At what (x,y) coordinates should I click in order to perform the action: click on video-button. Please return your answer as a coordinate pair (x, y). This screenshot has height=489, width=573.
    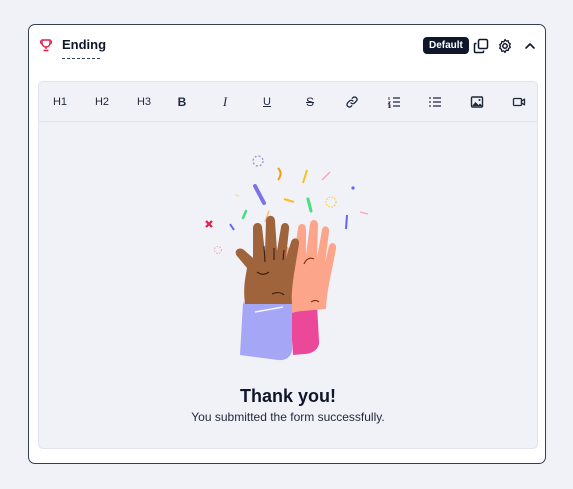
    Looking at the image, I should click on (519, 102).